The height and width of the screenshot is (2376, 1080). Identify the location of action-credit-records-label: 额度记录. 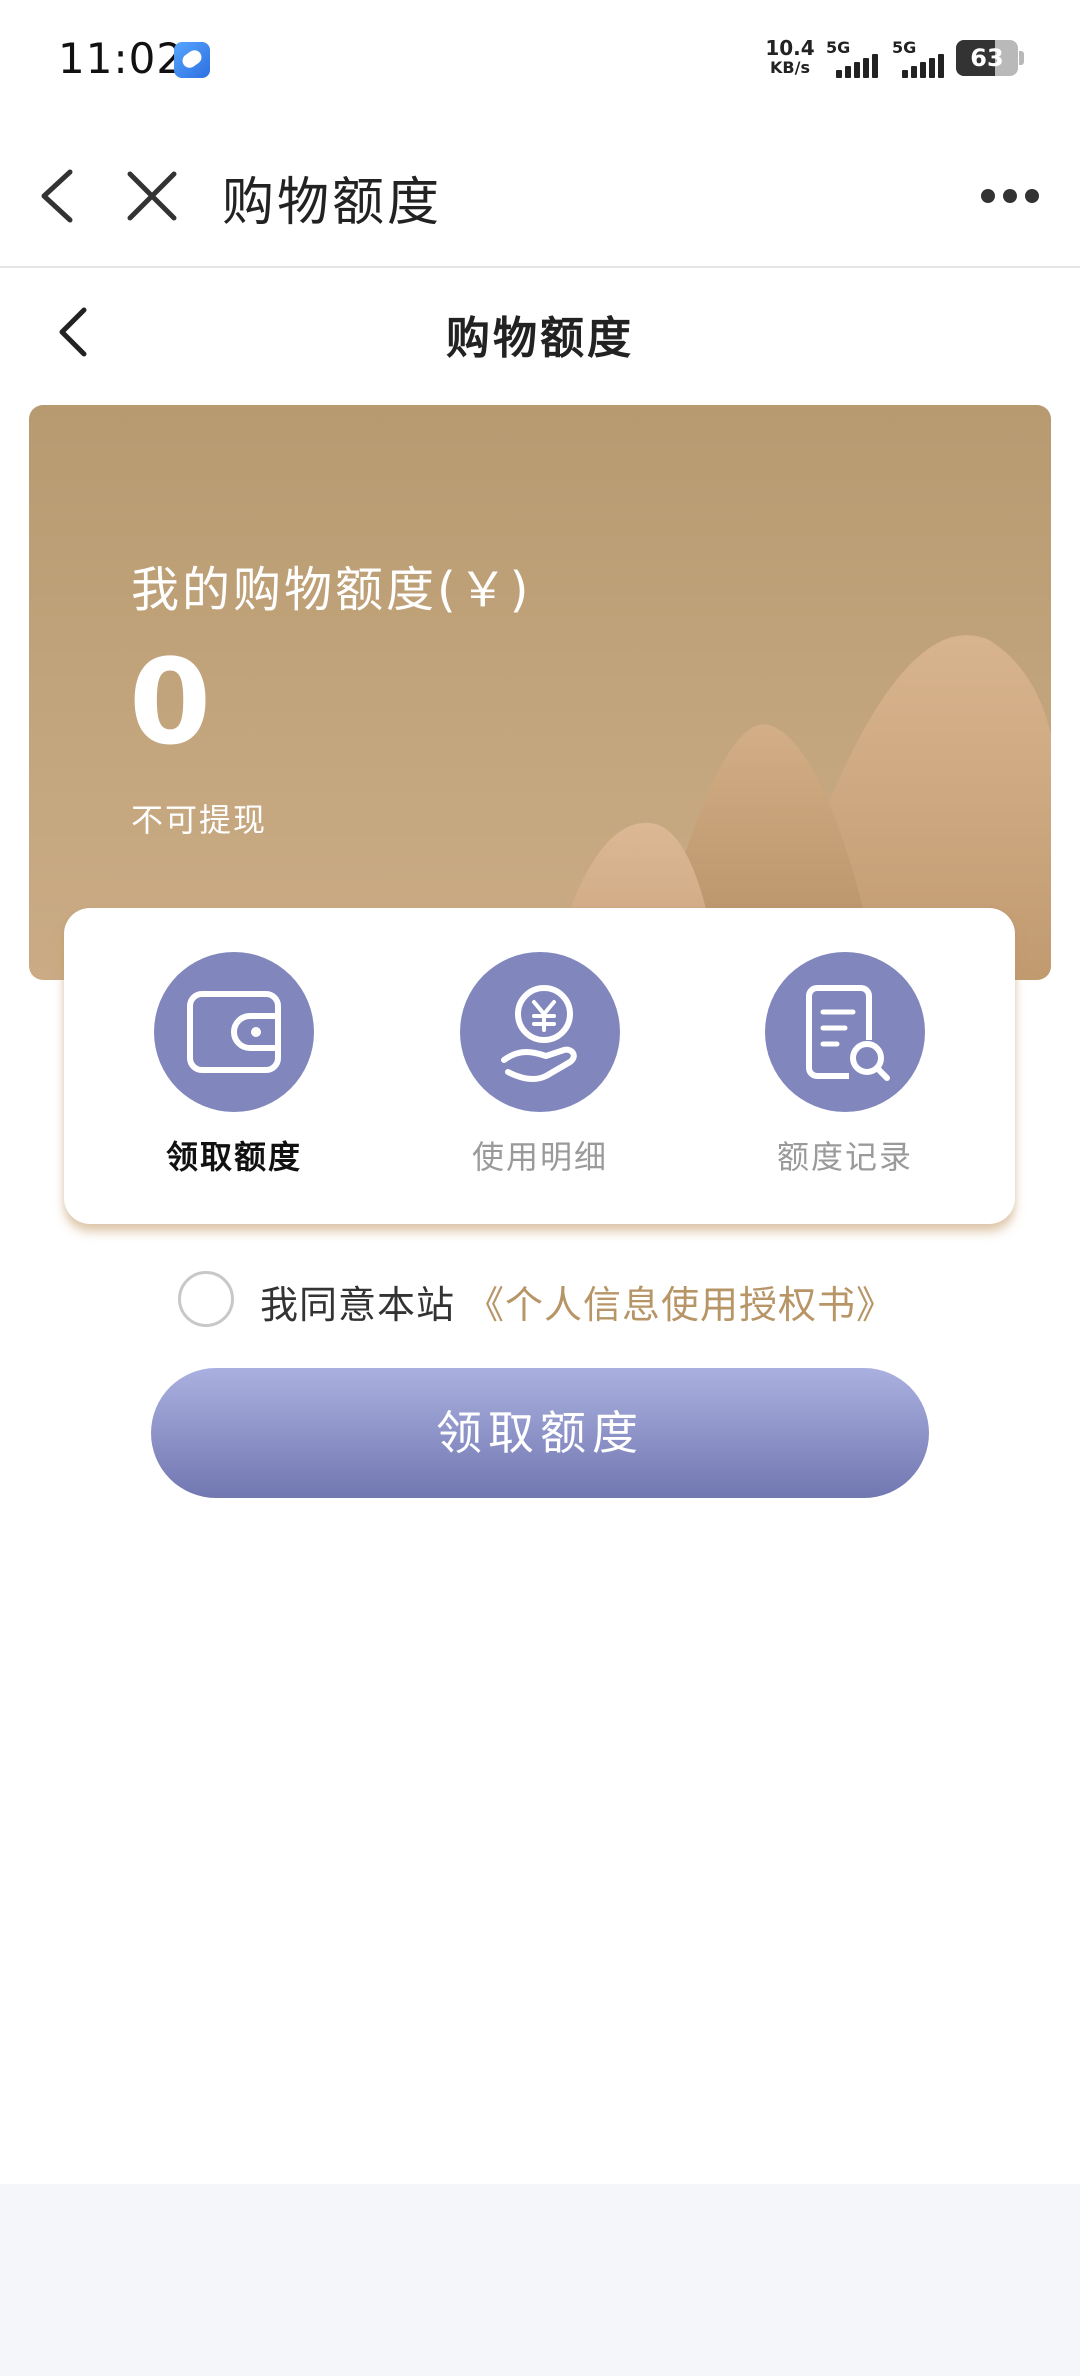
(844, 1157).